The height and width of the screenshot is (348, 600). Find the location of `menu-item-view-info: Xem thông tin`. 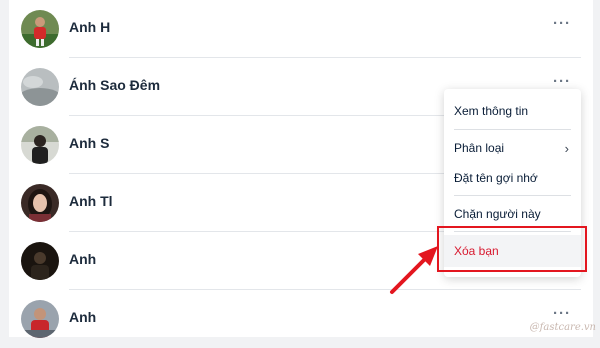

menu-item-view-info: Xem thông tin is located at coordinates (512, 111).